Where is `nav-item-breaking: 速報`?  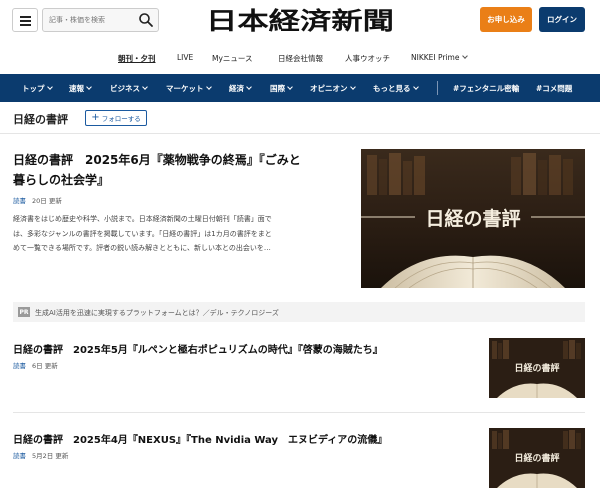
nav-item-breaking: 速報 is located at coordinates (80, 88).